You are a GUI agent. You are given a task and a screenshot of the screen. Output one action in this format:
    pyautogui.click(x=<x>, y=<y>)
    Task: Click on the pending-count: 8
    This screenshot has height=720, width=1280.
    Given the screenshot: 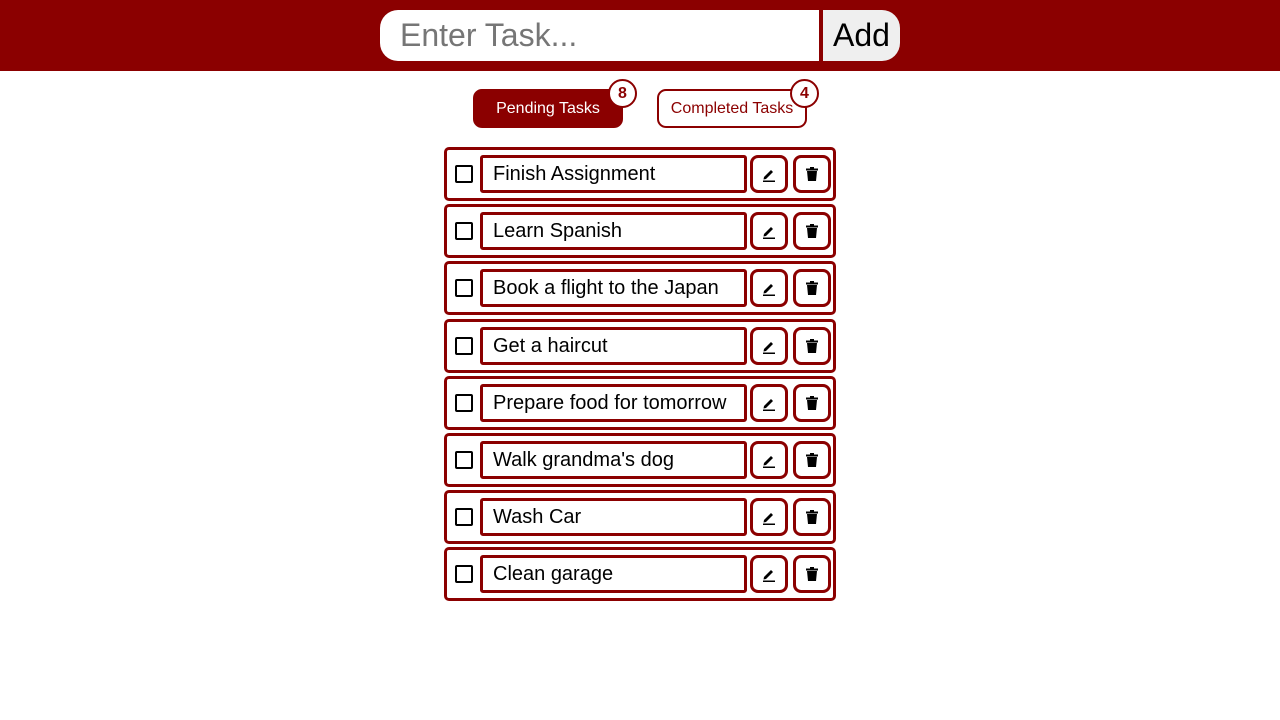 What is the action you would take?
    pyautogui.click(x=622, y=93)
    